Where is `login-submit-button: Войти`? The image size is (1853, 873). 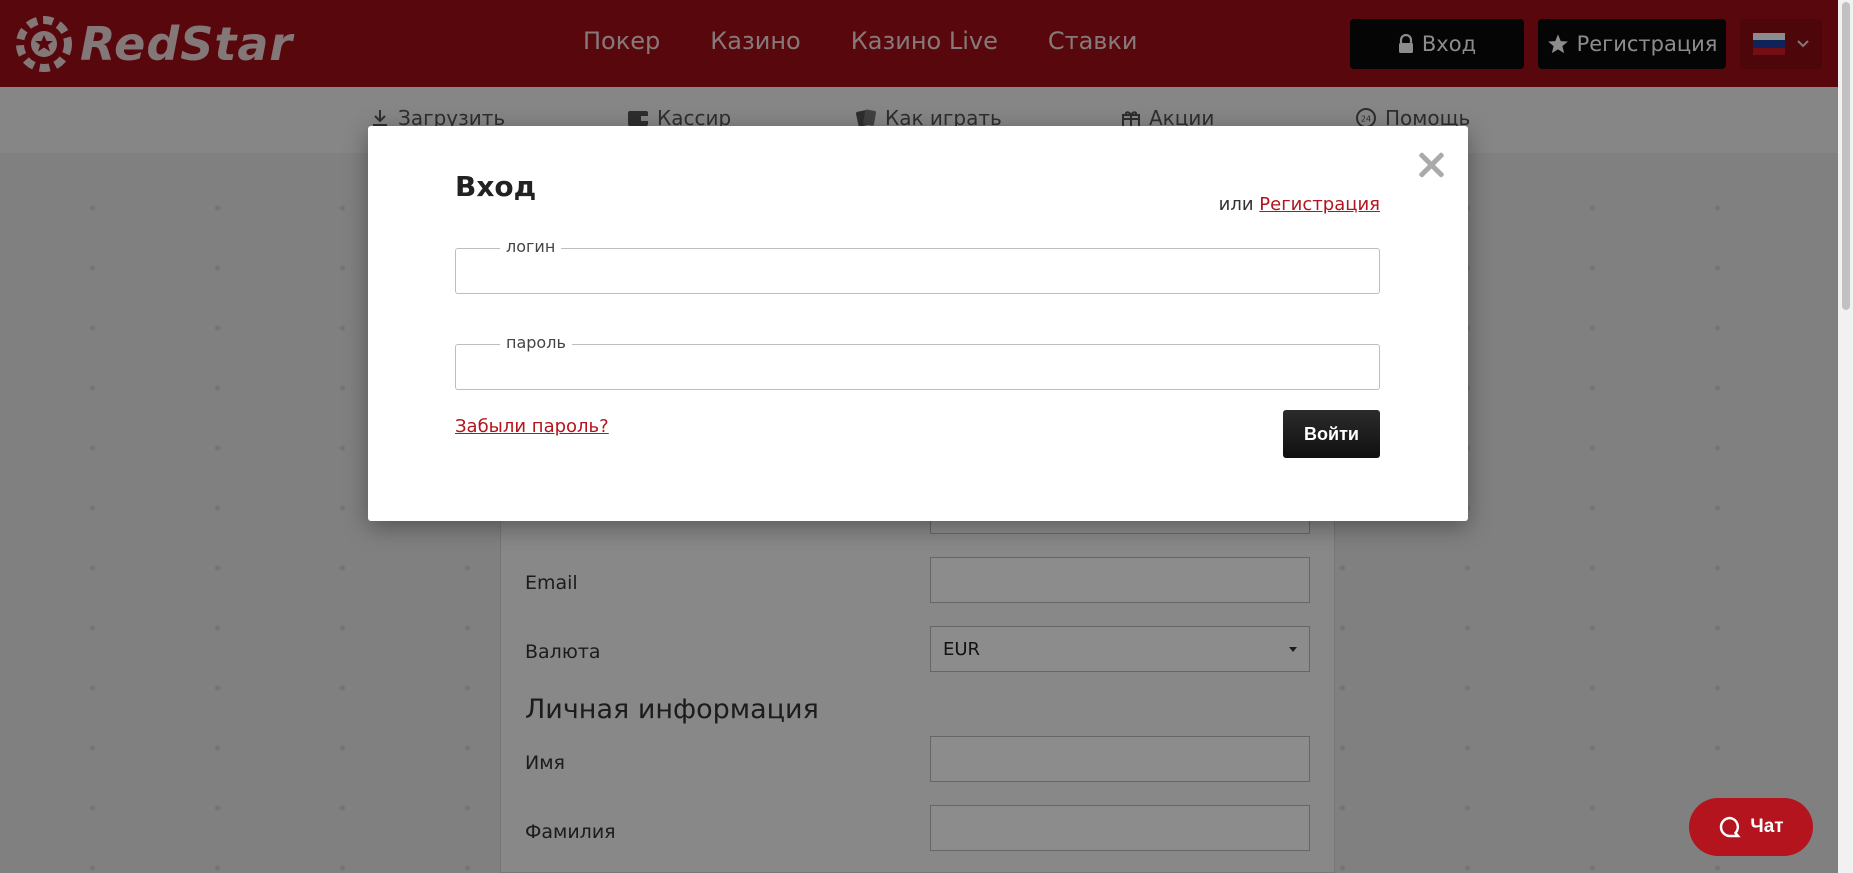 login-submit-button: Войти is located at coordinates (1331, 434).